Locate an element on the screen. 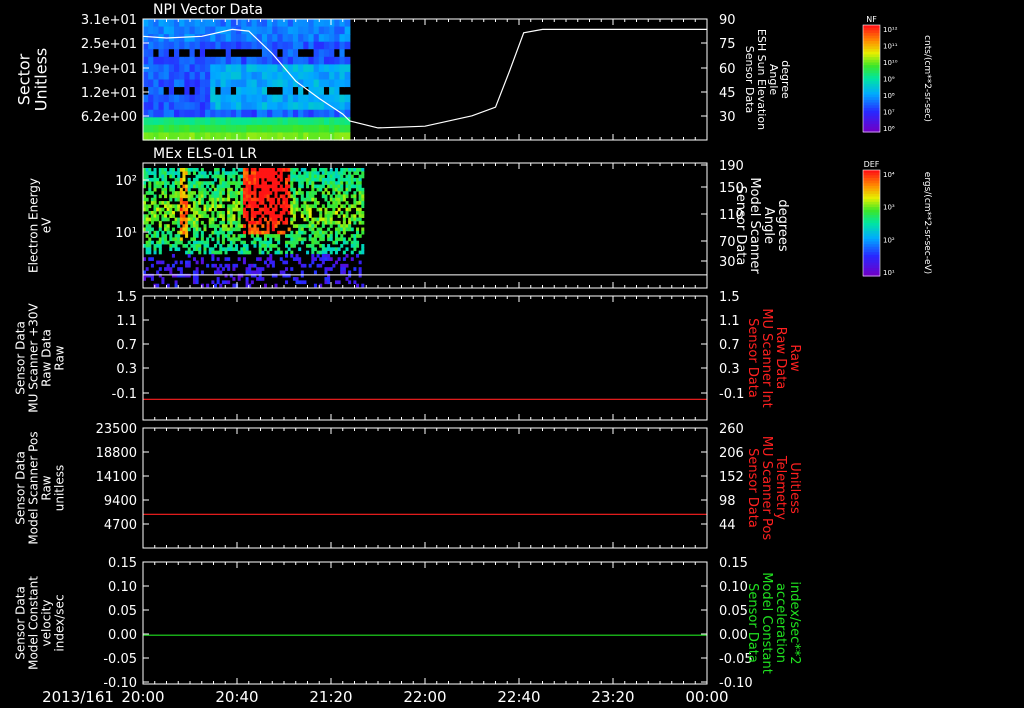 The width and height of the screenshot is (1024, 708). right-axis-label: Sensor Data is located at coordinates (752, 623).